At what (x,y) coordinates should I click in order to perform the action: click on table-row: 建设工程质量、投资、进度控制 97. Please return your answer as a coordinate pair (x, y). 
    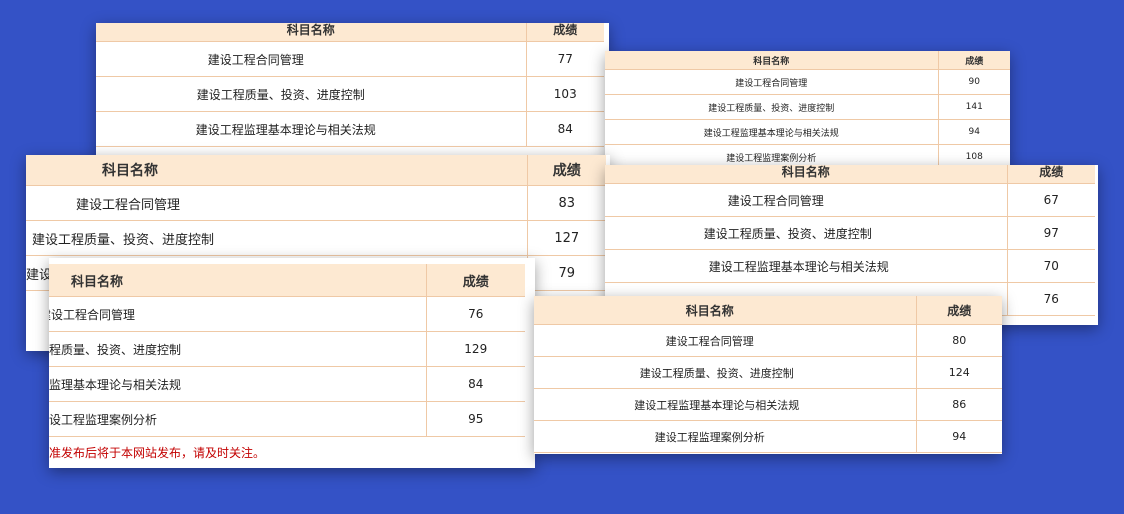
    Looking at the image, I should click on (850, 233).